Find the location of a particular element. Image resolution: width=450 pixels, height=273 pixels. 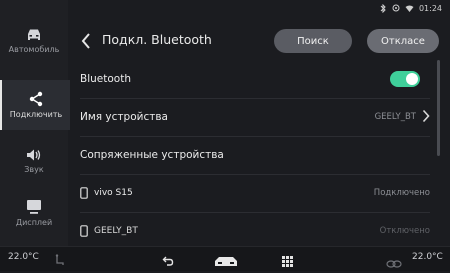

bluetooth-toggle-row: Bluetooth is located at coordinates (255, 79).